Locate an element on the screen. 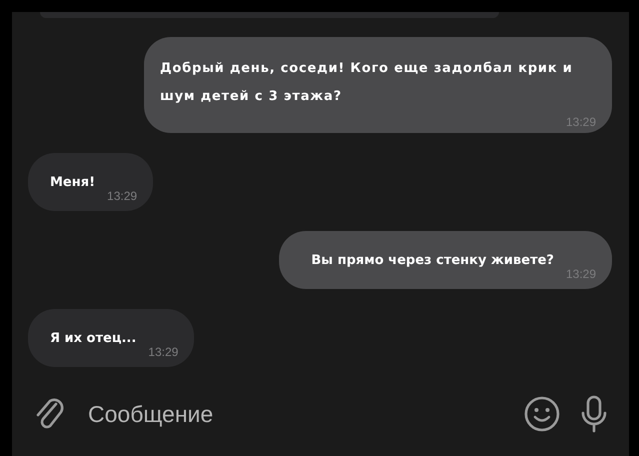  message-text: Вы прямо через стенку живете? is located at coordinates (432, 261).